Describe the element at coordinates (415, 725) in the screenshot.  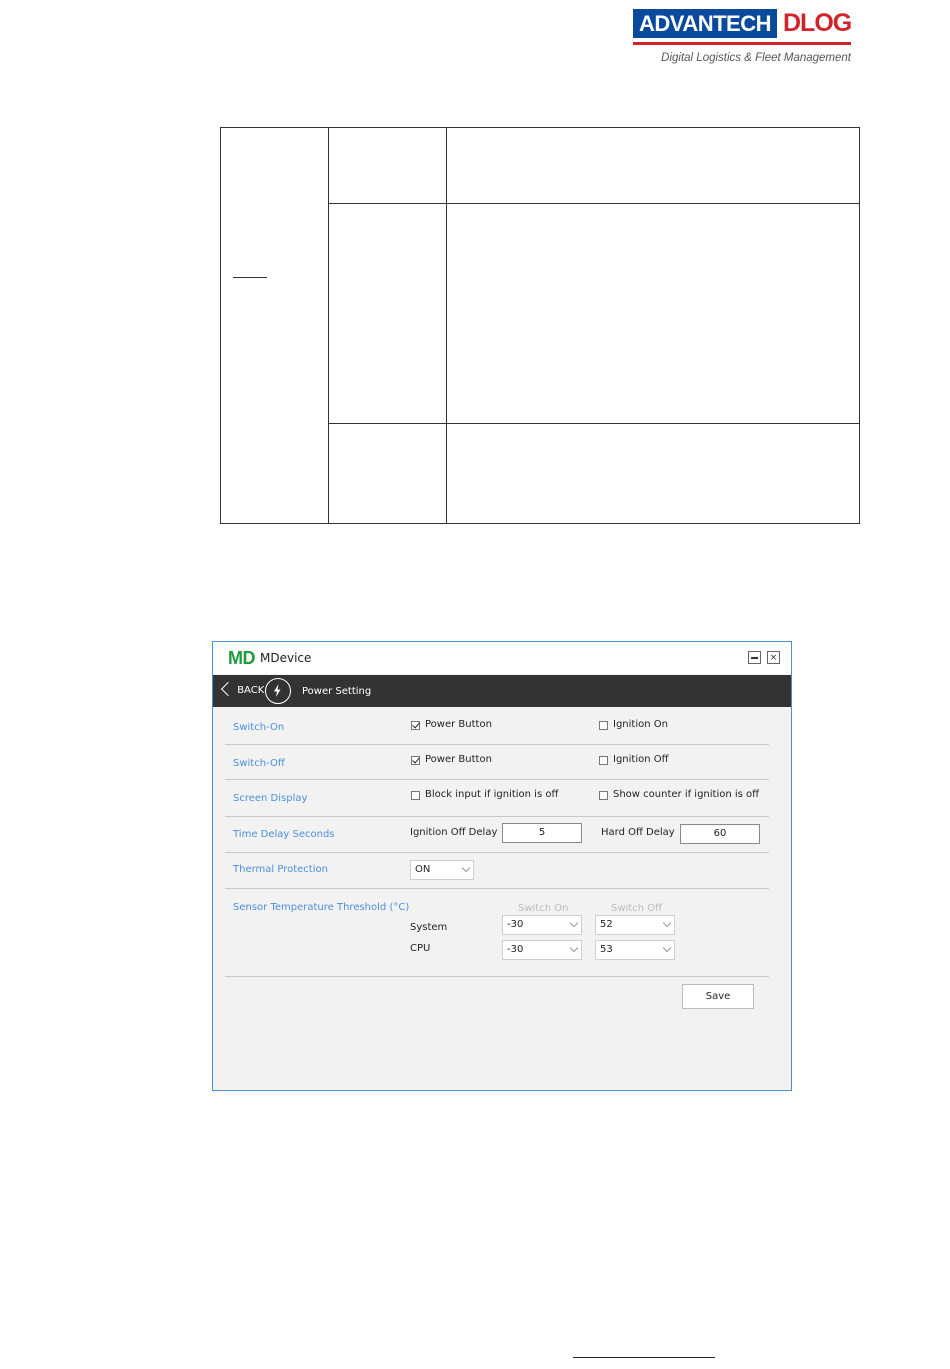
I see `switch-on-power-button-checkbox` at that location.